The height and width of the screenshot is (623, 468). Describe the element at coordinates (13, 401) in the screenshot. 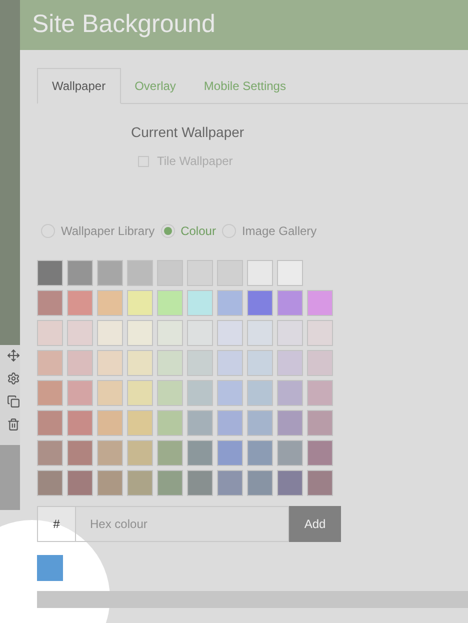

I see `copy-icon` at that location.